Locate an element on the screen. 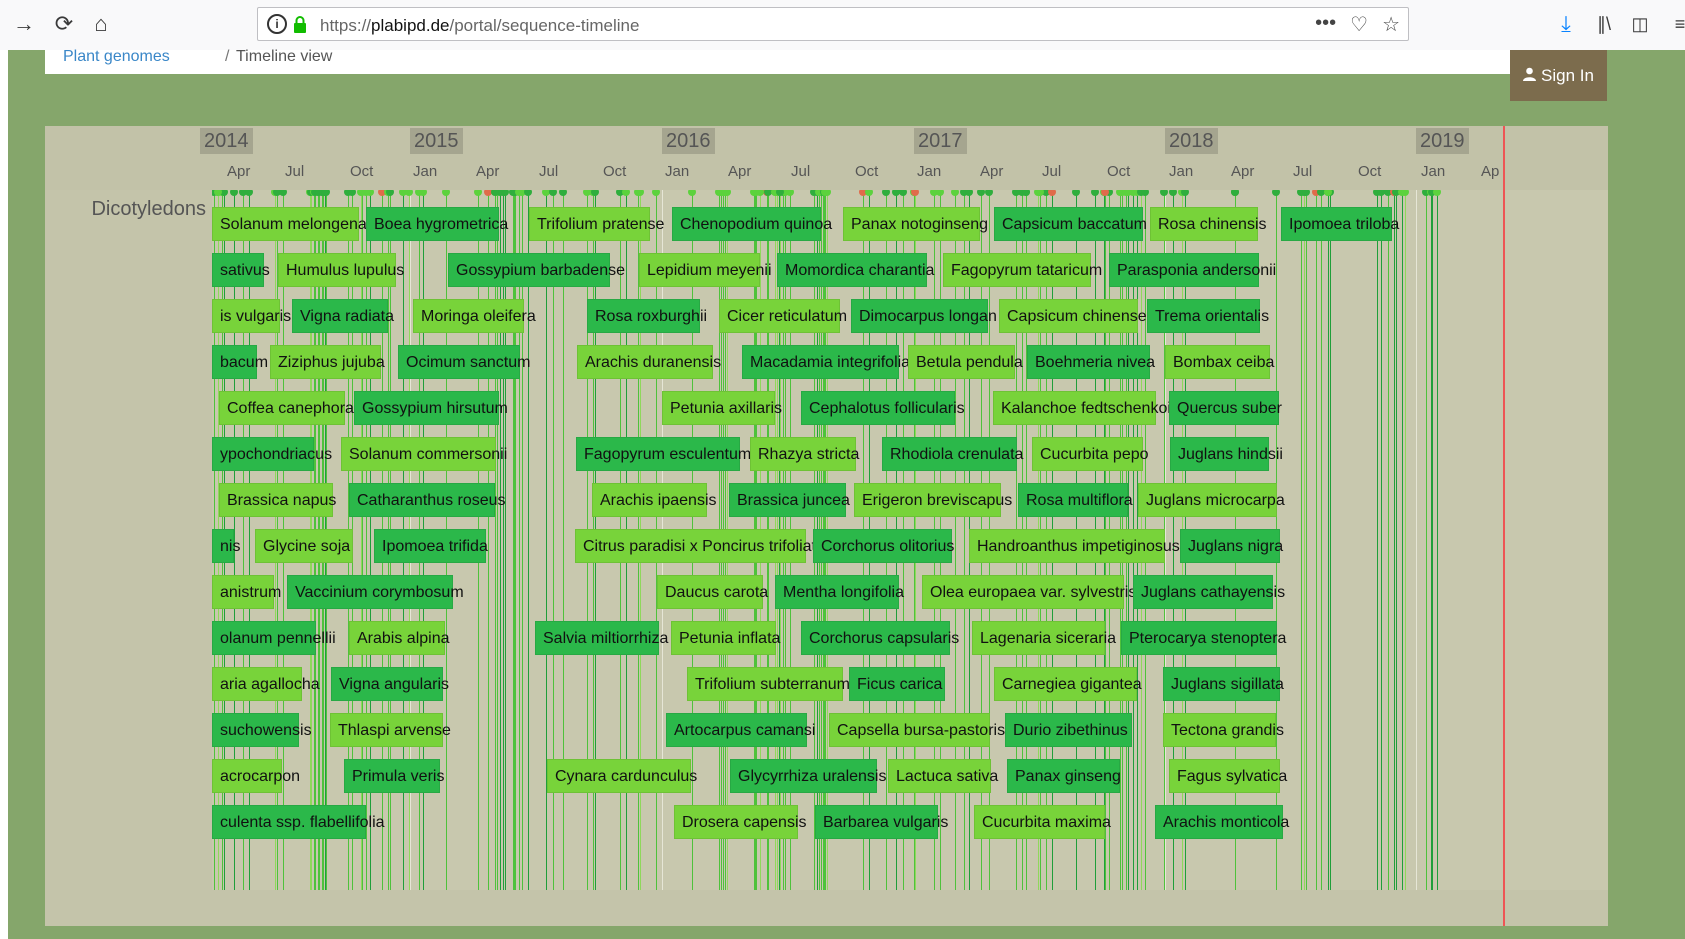 The width and height of the screenshot is (1685, 939). genome-event: Dimocarpus longan is located at coordinates (924, 316).